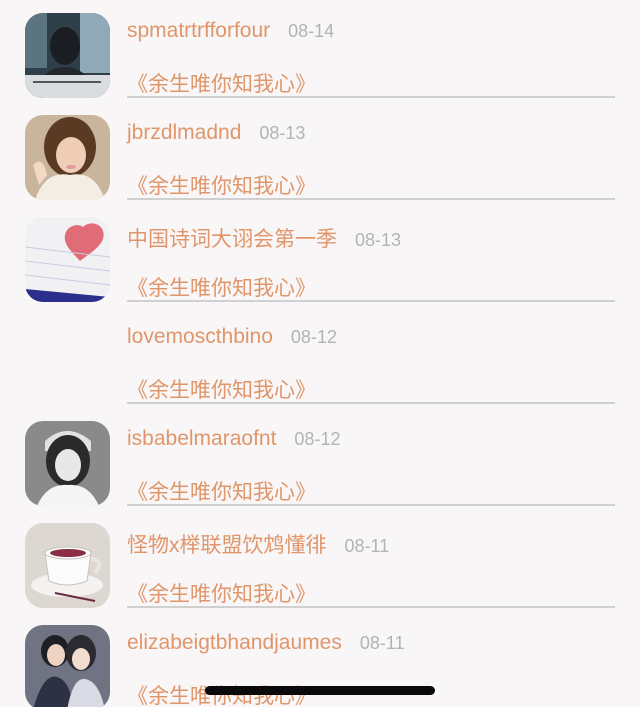 This screenshot has width=640, height=707. What do you see at coordinates (320, 472) in the screenshot?
I see `list-item: isbabelmaraofnt 08-12 《余生唯你知我心》` at bounding box center [320, 472].